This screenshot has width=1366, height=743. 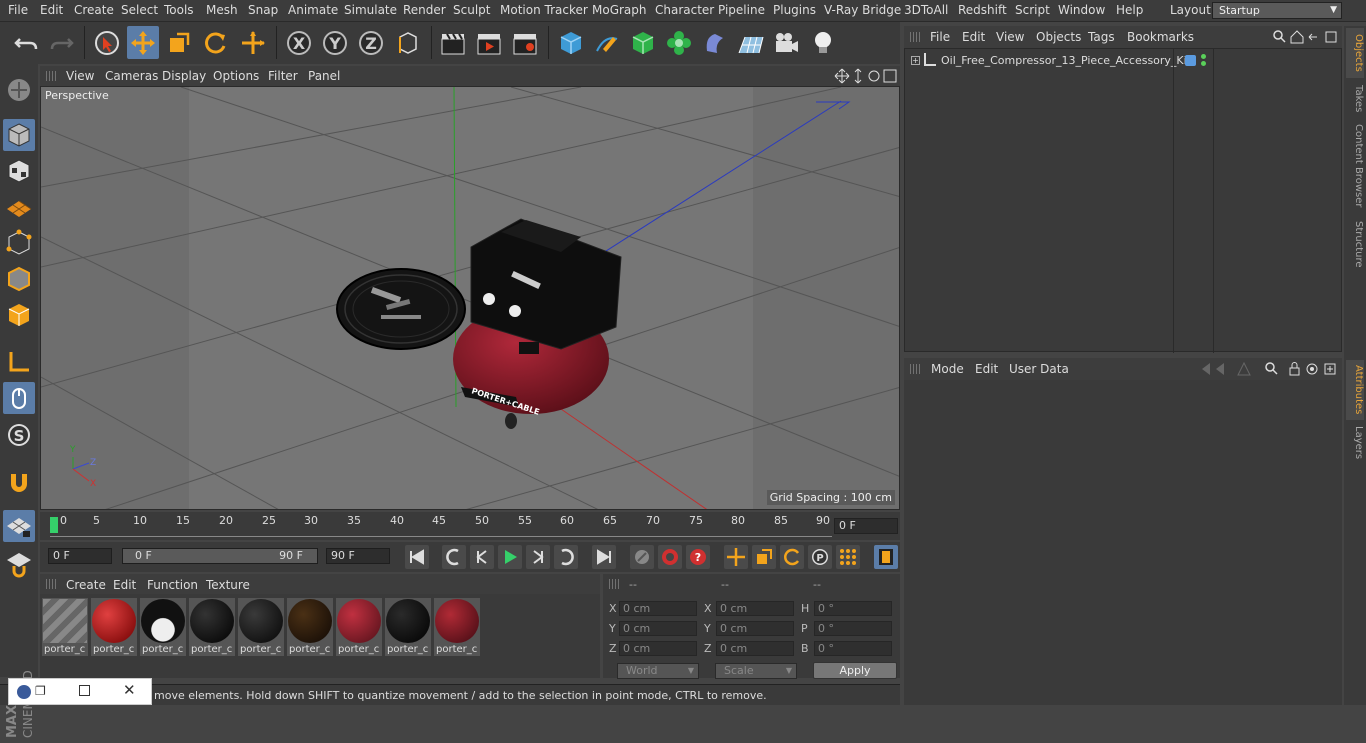 I want to click on tab-content-browser: Content Browser, so click(x=1355, y=166).